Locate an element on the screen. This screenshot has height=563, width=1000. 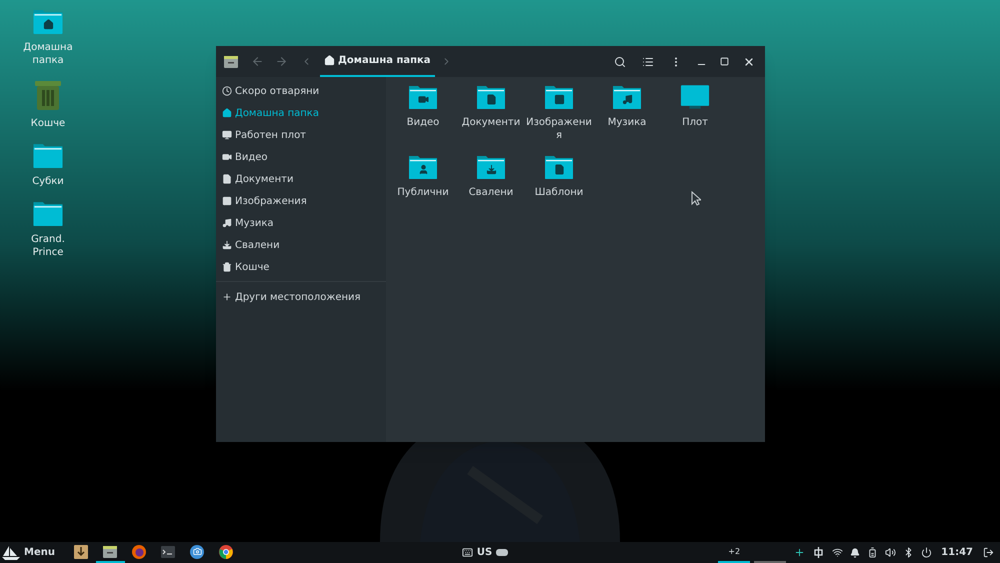
power-icon is located at coordinates (926, 552).